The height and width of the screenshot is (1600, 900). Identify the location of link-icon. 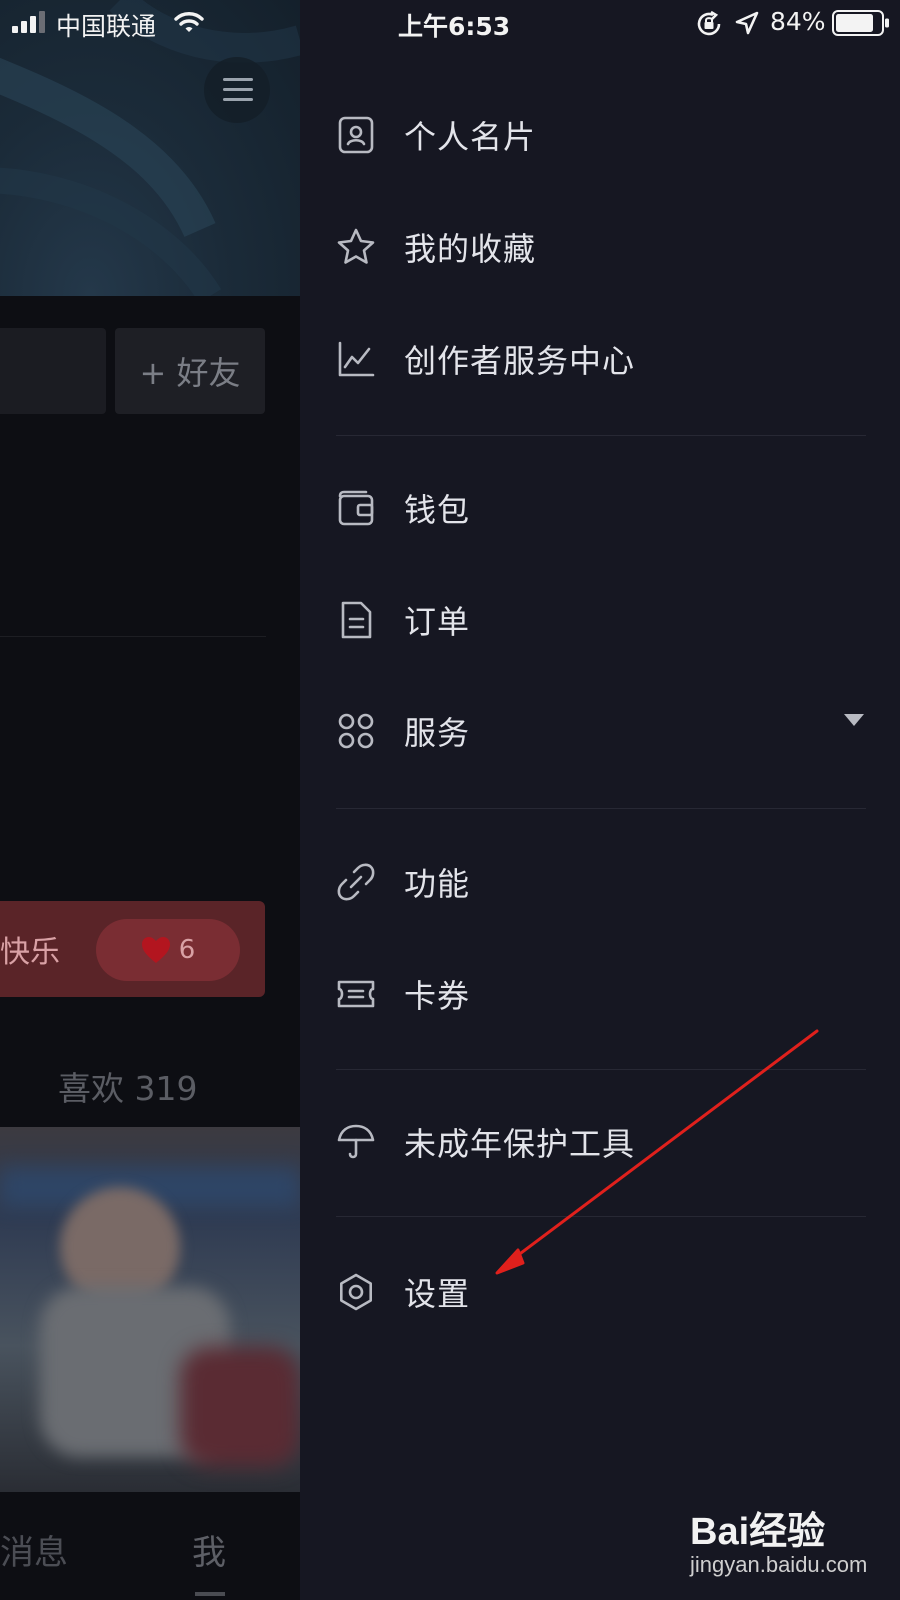
(356, 882).